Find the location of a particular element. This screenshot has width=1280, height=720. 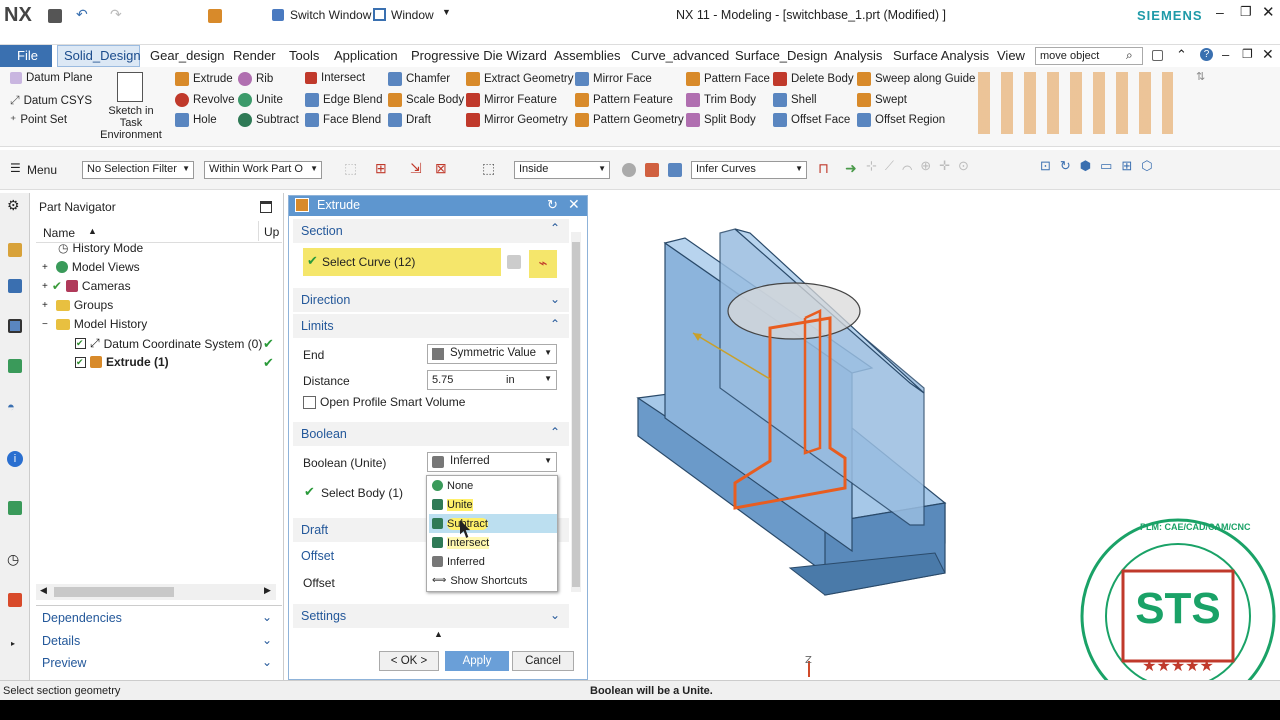

close-icon: ✕ is located at coordinates (1268, 12).